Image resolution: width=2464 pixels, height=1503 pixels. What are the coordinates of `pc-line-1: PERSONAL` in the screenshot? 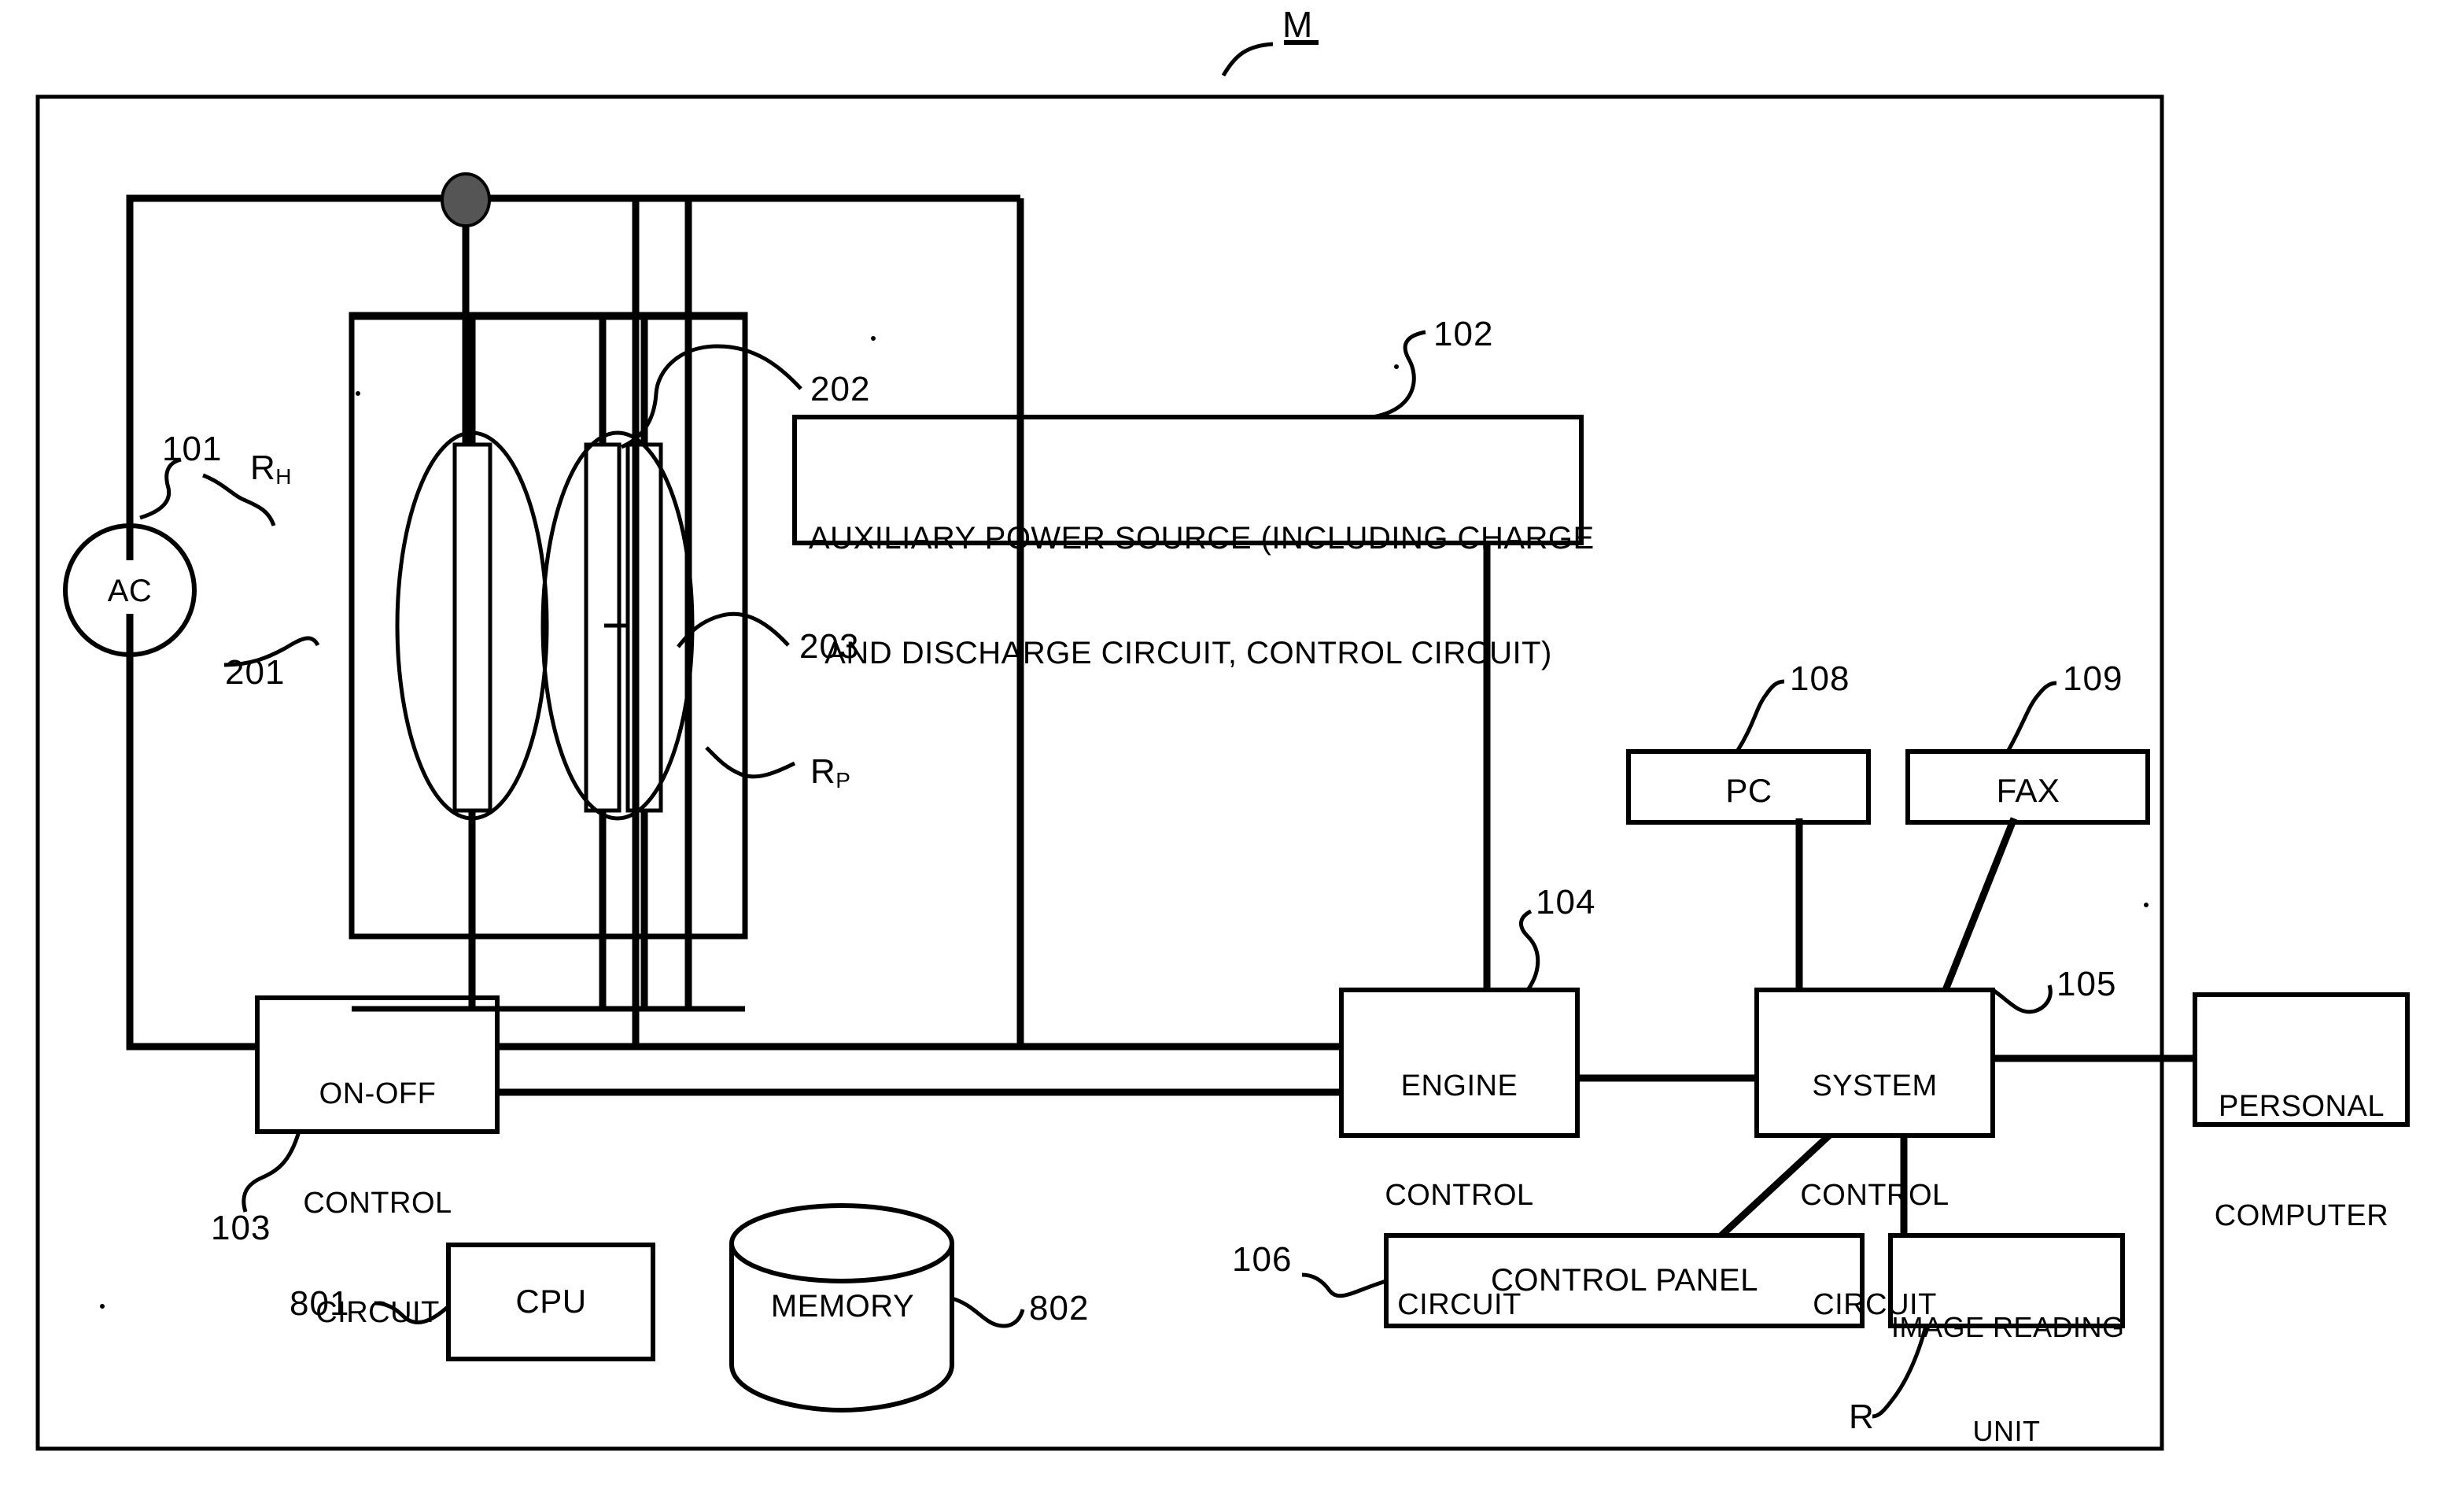 It's located at (2302, 1106).